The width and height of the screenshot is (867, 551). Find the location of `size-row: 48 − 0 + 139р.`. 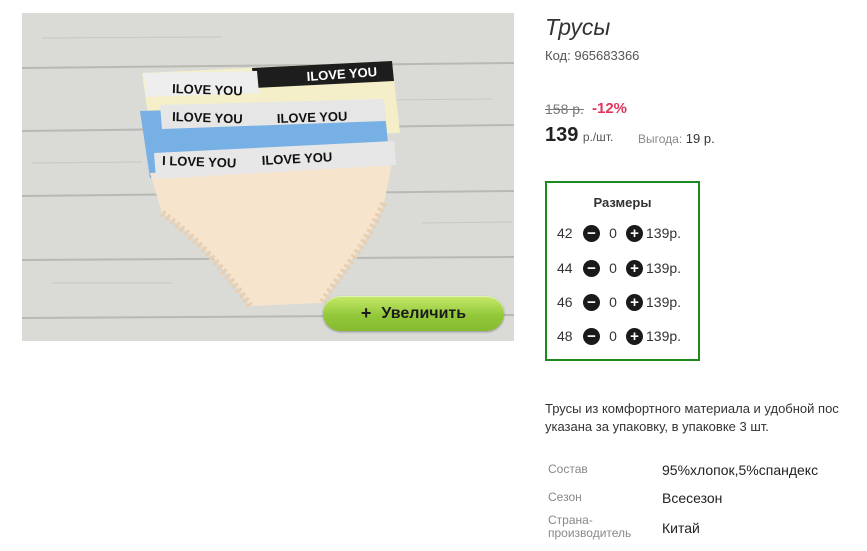

size-row: 48 − 0 + 139р. is located at coordinates (619, 336).